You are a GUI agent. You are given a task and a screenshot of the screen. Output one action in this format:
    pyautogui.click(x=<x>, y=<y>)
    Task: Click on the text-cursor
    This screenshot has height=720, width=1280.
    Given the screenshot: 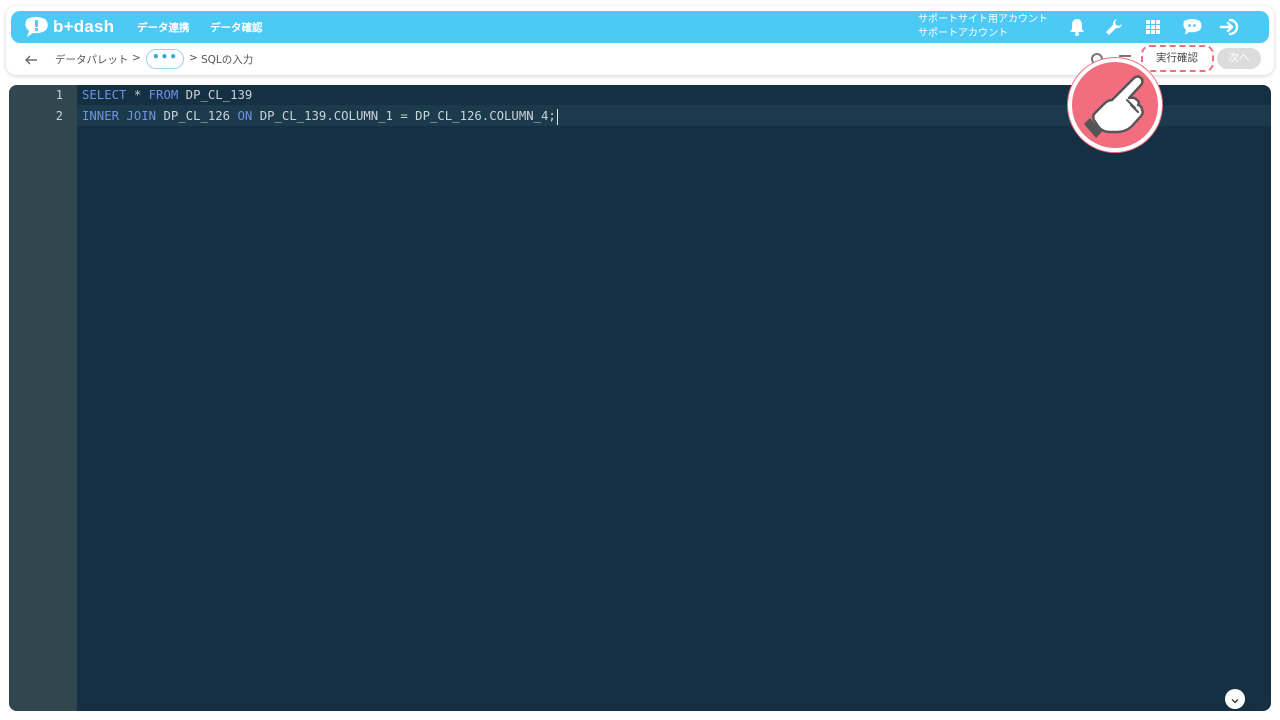 What is the action you would take?
    pyautogui.click(x=557, y=116)
    